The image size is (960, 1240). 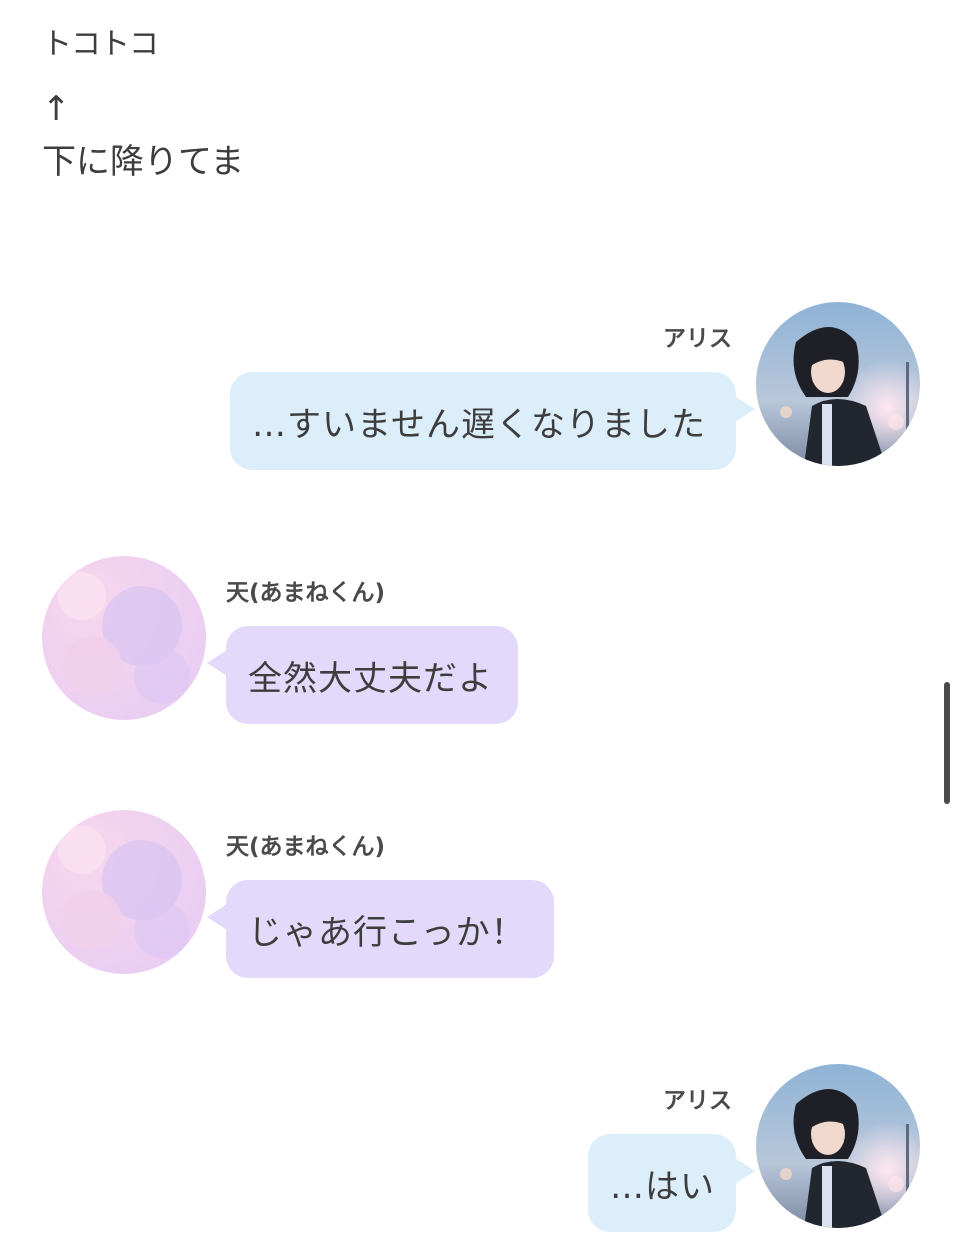 I want to click on message-bubble: じゃあ行こっか！, so click(x=390, y=929).